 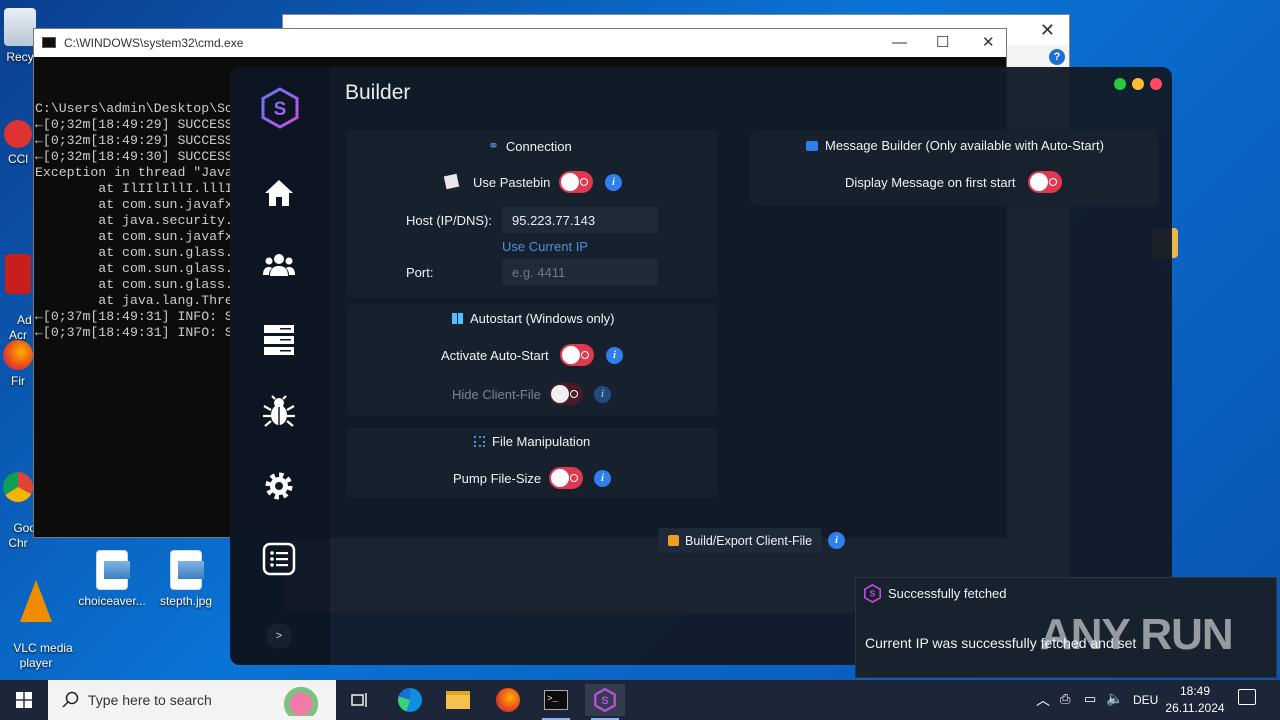 What do you see at coordinates (280, 366) in the screenshot?
I see `sidebar: S >` at bounding box center [280, 366].